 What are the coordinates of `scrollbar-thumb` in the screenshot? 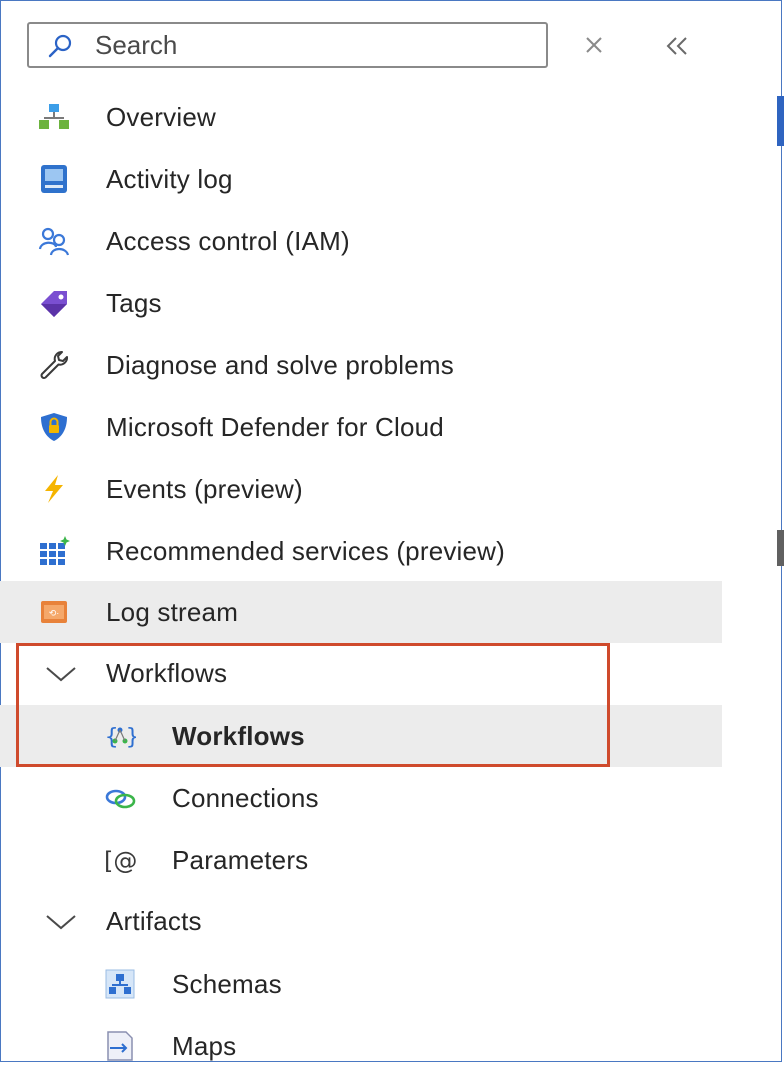 It's located at (780, 121).